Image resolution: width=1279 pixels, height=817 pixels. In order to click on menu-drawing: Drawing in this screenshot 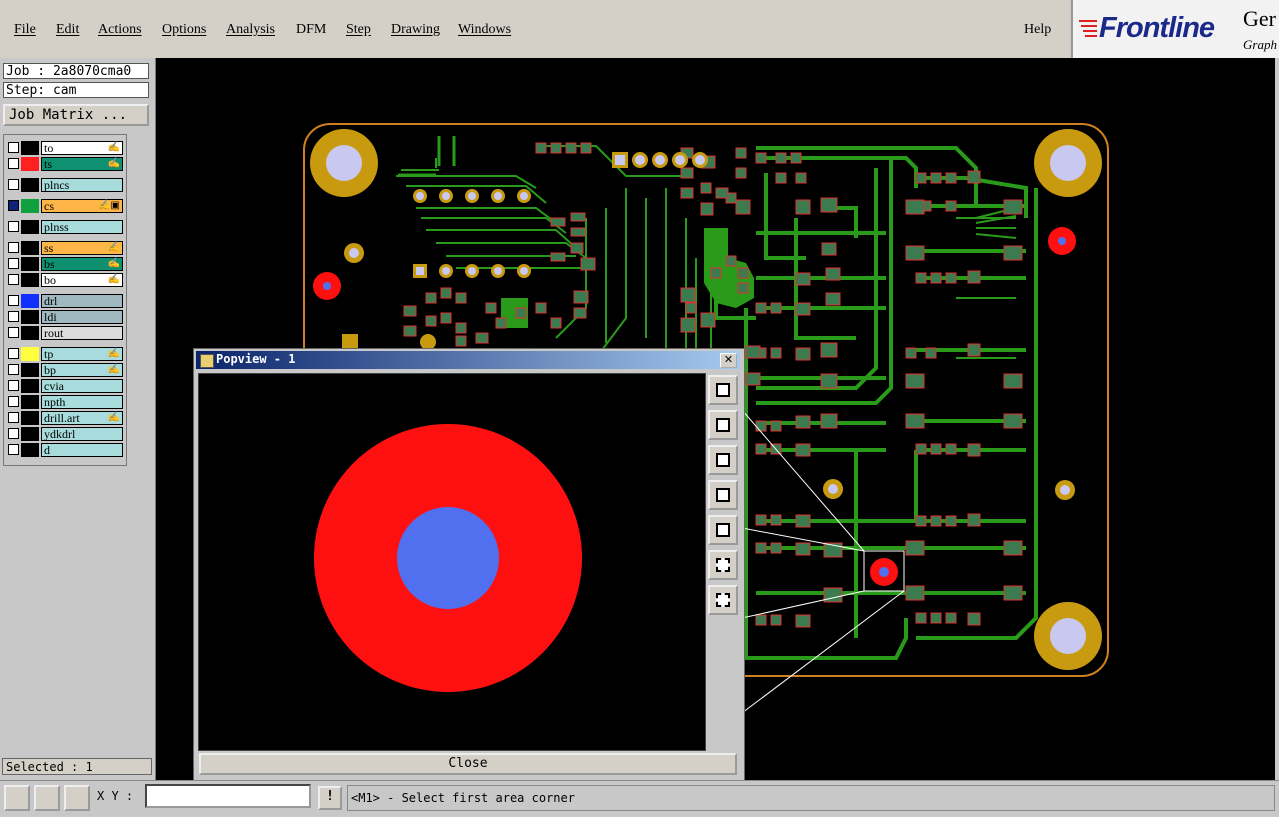, I will do `click(415, 30)`.